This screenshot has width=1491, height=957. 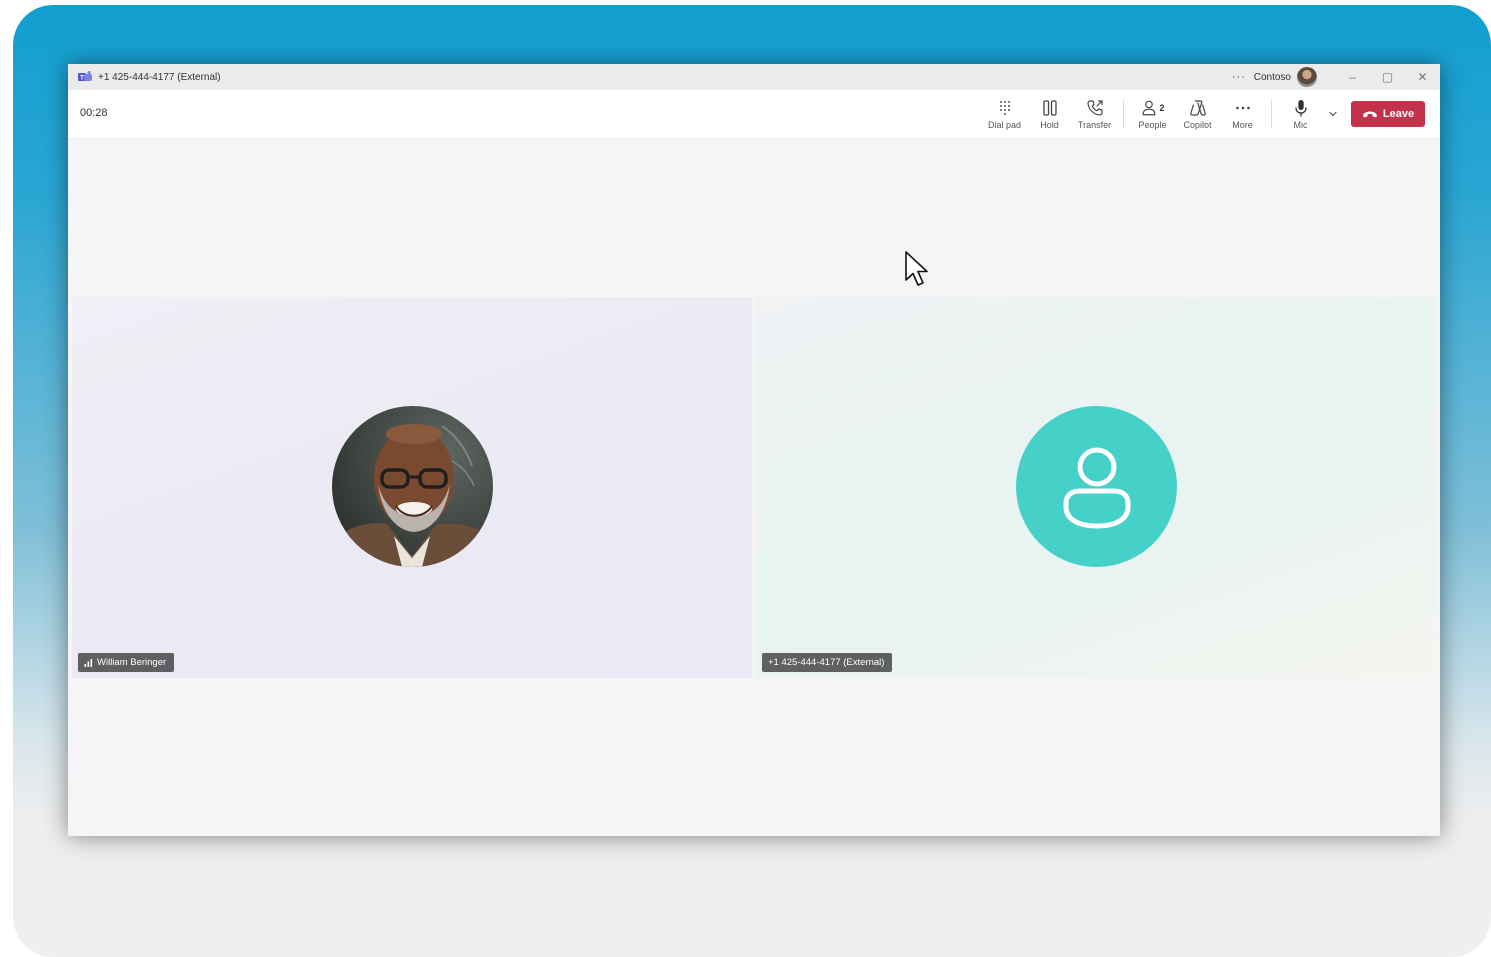 What do you see at coordinates (159, 77) in the screenshot?
I see `window-title: +1 425-444-4177 (External)` at bounding box center [159, 77].